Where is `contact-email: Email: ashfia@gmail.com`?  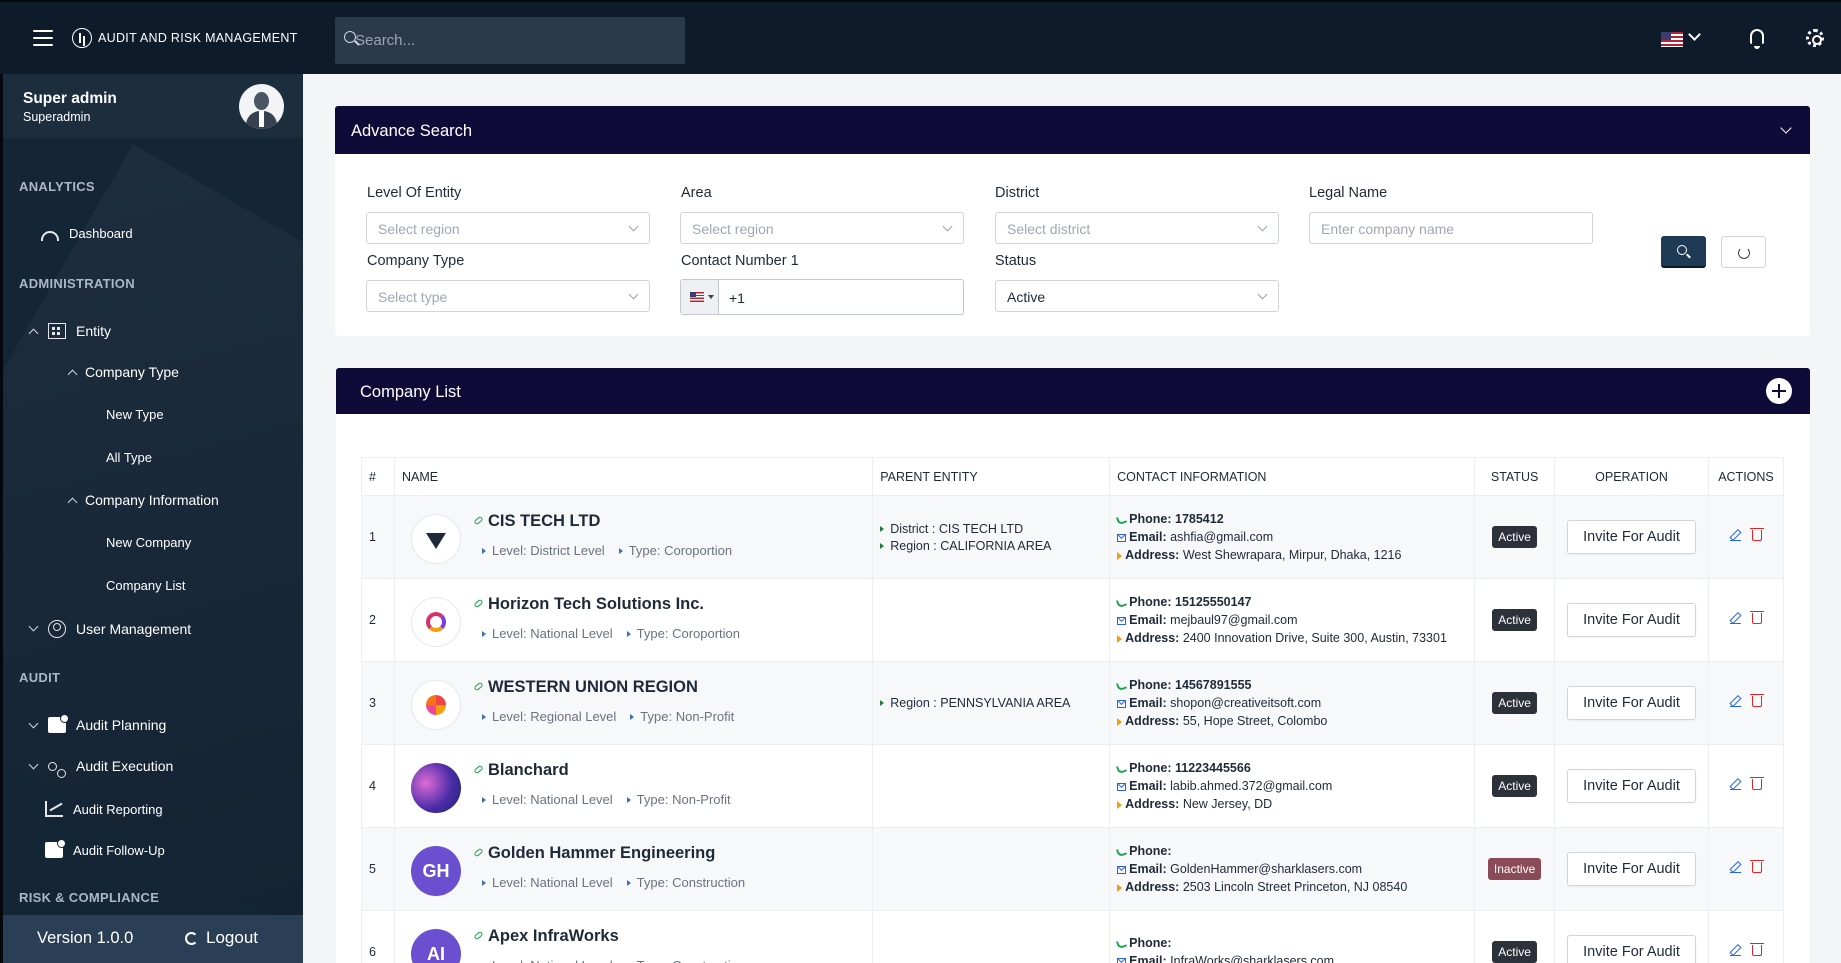 contact-email: Email: ashfia@gmail.com is located at coordinates (1292, 537).